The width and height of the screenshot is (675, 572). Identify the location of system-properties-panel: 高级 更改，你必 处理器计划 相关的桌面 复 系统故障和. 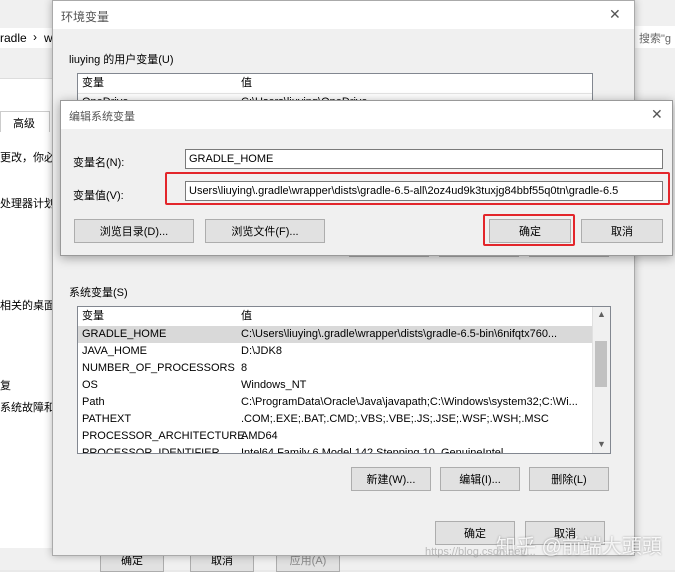
(30, 313).